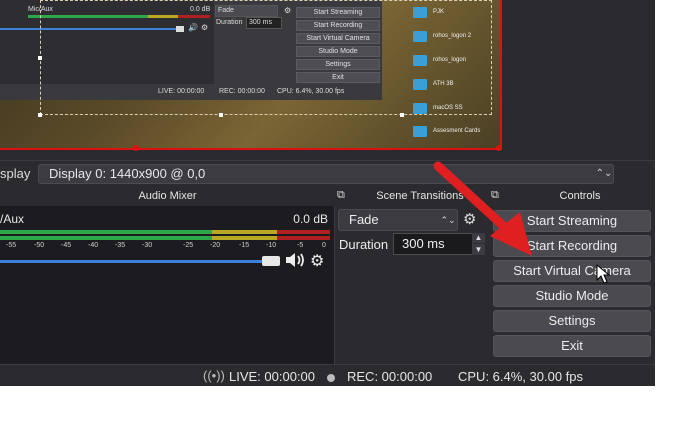 The image size is (700, 422). Describe the element at coordinates (271, 245) in the screenshot. I see `meter-tick: -10` at that location.